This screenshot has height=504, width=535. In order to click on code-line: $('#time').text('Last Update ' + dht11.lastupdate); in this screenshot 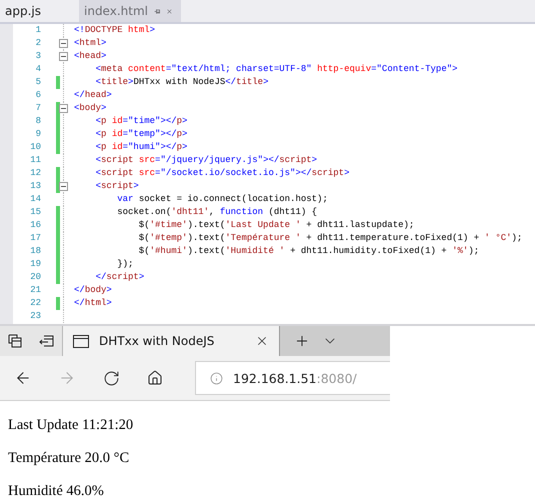, I will do `click(276, 225)`.